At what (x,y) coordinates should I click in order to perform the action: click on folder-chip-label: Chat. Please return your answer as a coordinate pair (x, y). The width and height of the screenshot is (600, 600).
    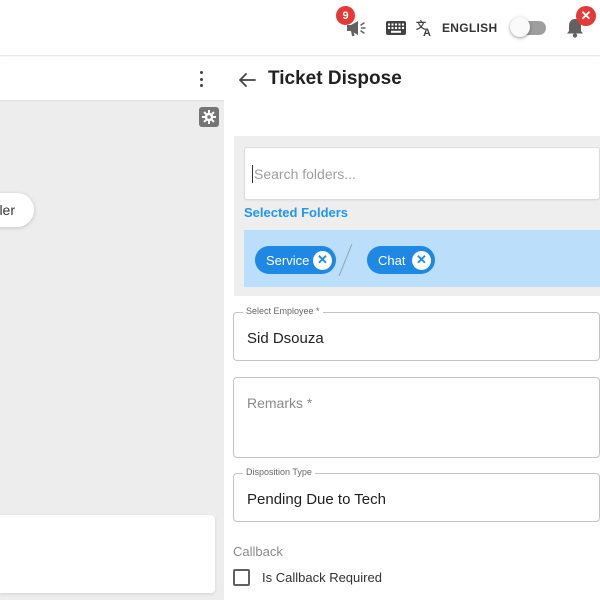
    Looking at the image, I should click on (392, 260).